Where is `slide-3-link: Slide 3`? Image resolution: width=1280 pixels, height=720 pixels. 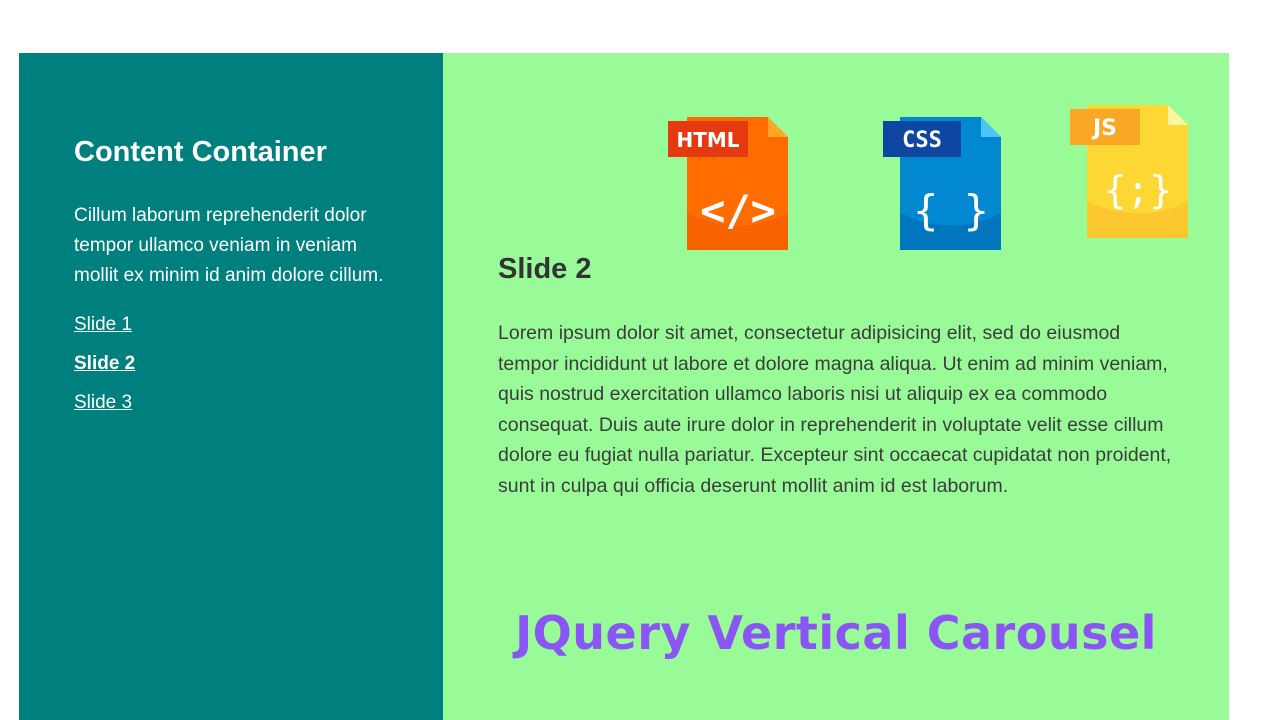 slide-3-link: Slide 3 is located at coordinates (103, 402).